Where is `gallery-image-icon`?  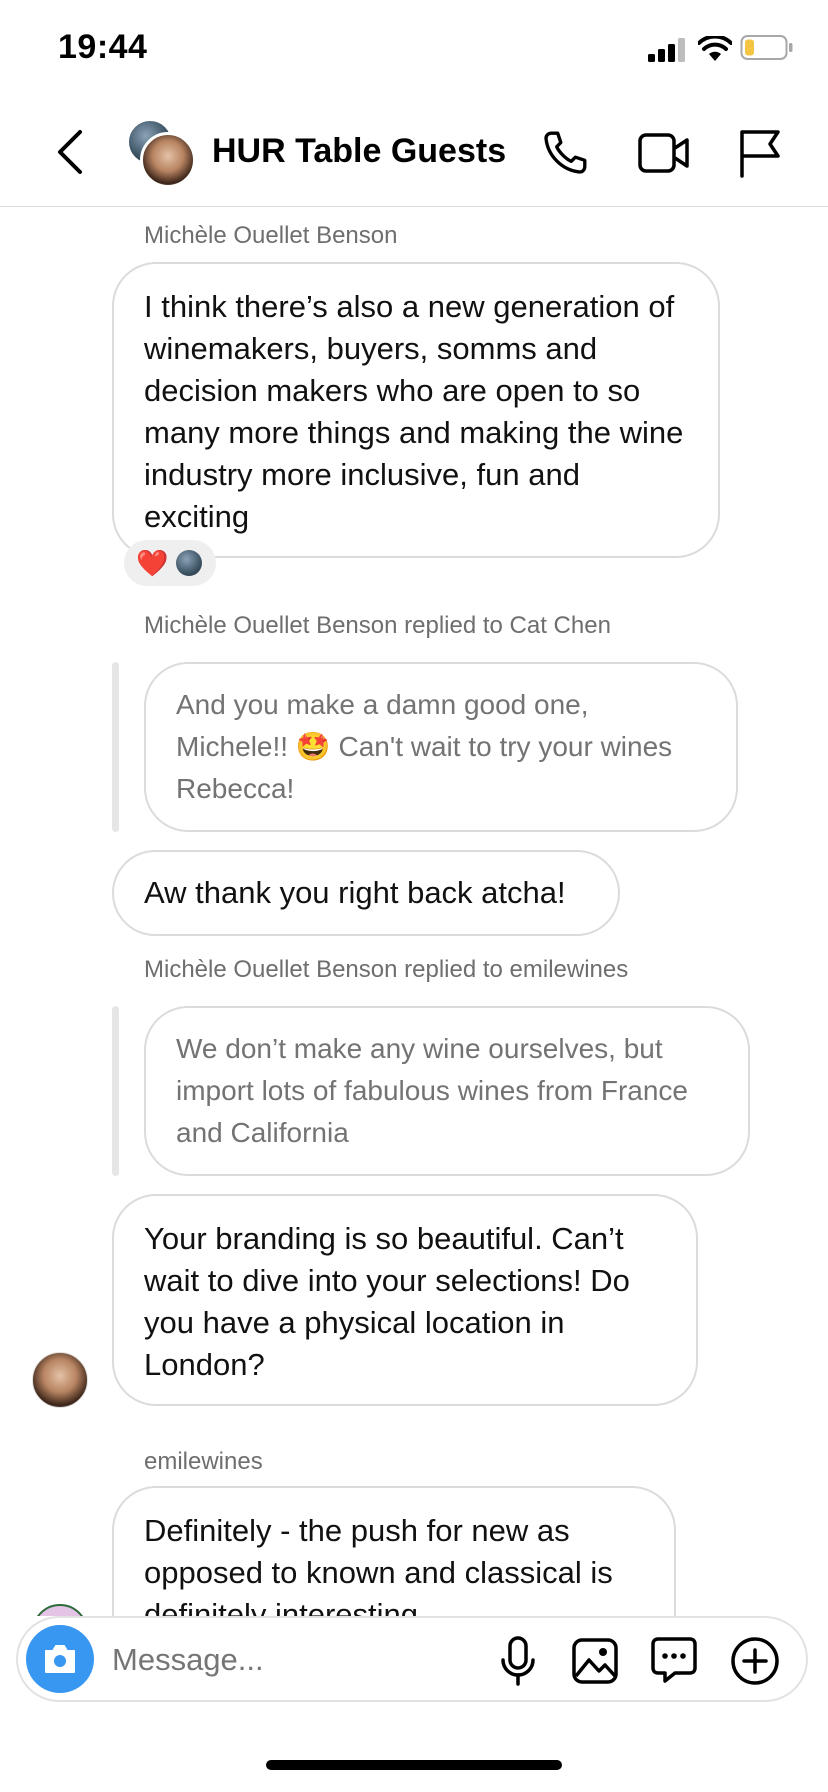 gallery-image-icon is located at coordinates (595, 1661).